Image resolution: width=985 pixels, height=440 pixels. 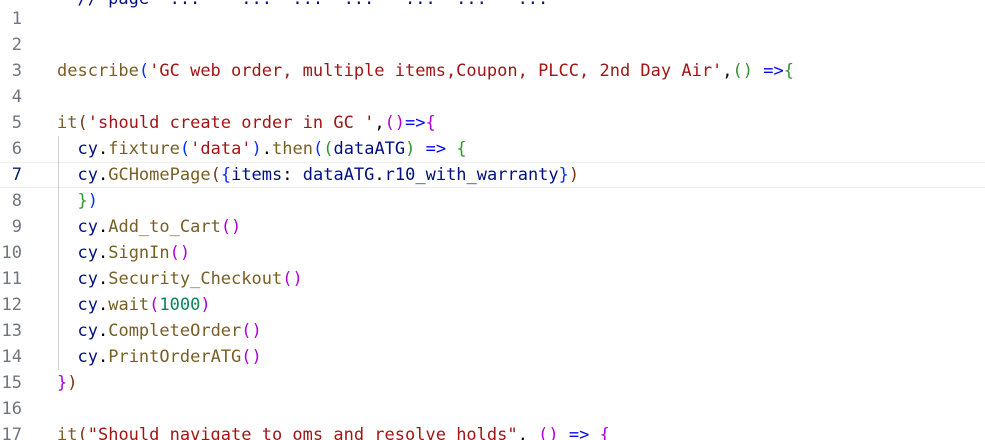 I want to click on line-number: 8, so click(x=16, y=201).